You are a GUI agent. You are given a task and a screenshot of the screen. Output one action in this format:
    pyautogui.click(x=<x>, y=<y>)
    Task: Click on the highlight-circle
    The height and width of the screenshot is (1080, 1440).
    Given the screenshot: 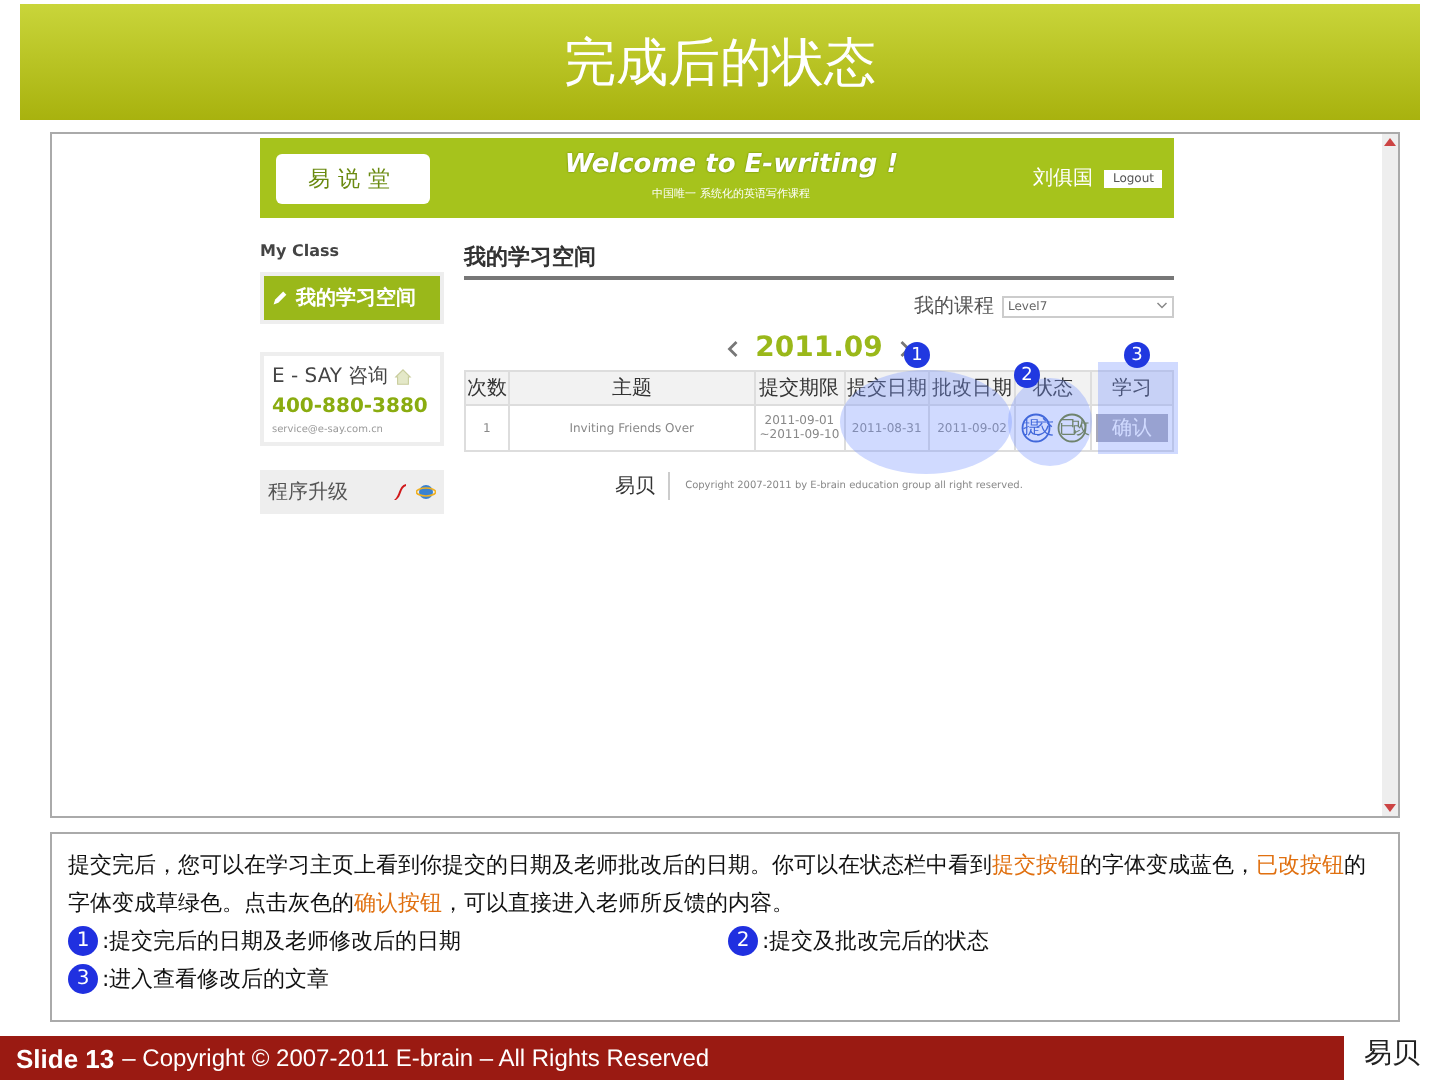 What is the action you would take?
    pyautogui.click(x=1050, y=422)
    